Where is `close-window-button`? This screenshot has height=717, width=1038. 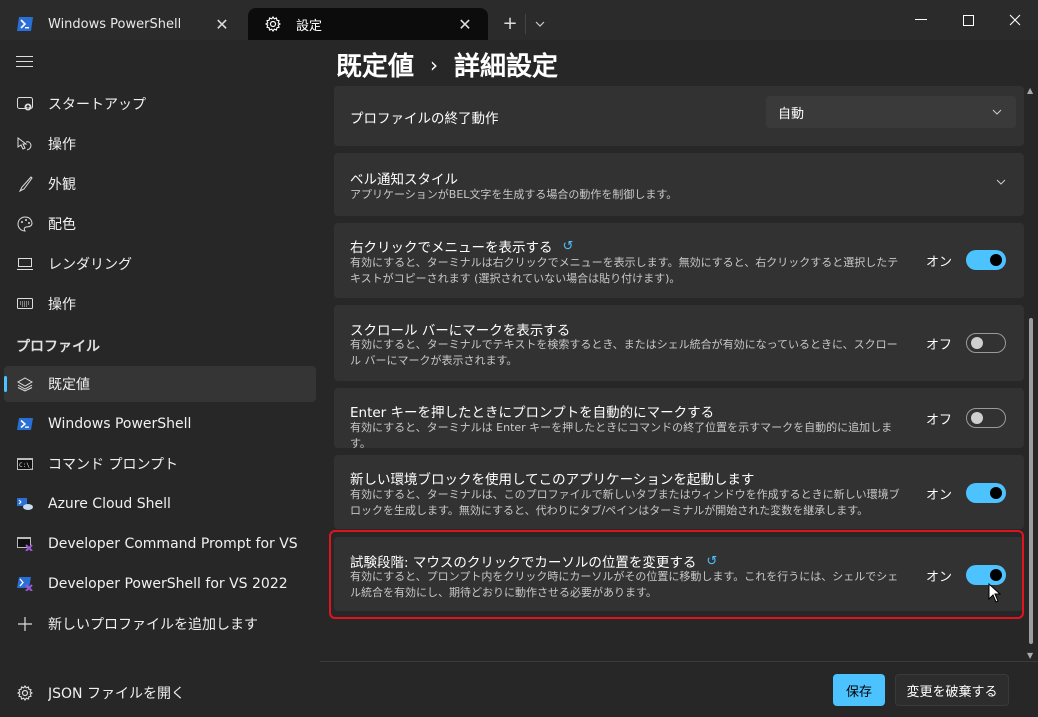 close-window-button is located at coordinates (1015, 20).